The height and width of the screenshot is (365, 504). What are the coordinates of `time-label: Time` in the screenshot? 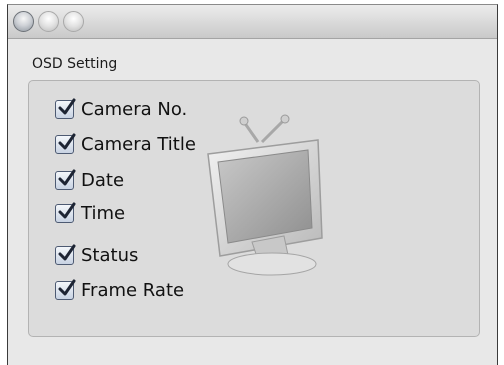 It's located at (103, 213).